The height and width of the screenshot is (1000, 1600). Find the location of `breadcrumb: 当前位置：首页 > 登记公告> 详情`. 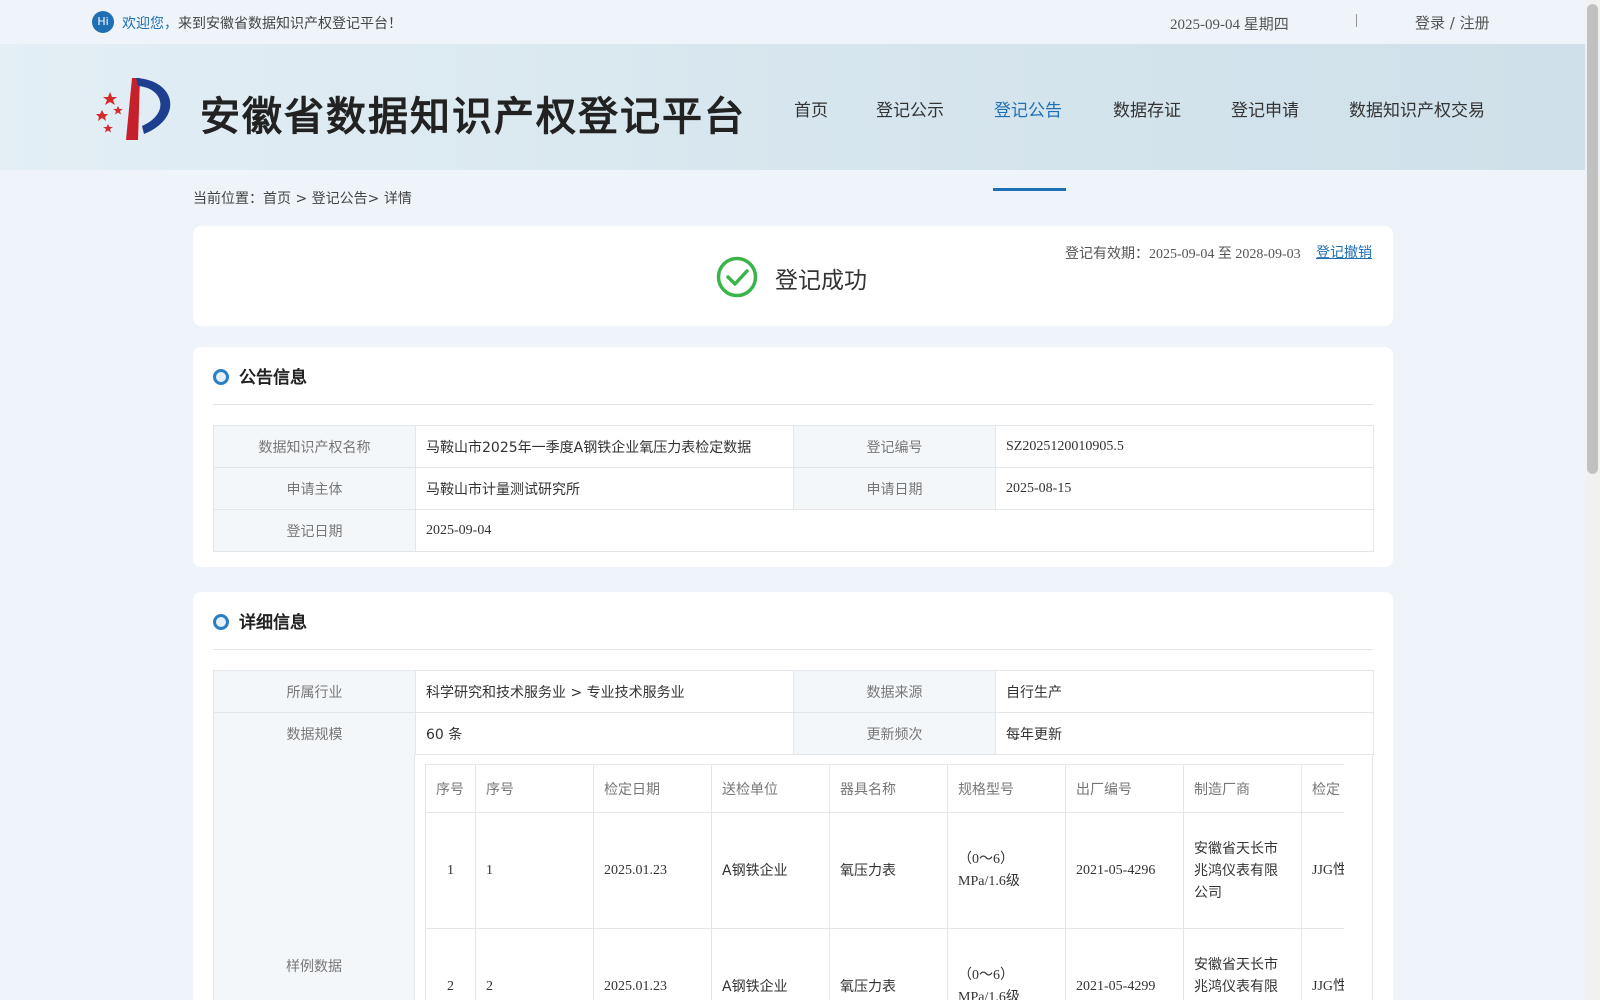

breadcrumb: 当前位置：首页 > 登记公告> 详情 is located at coordinates (302, 198).